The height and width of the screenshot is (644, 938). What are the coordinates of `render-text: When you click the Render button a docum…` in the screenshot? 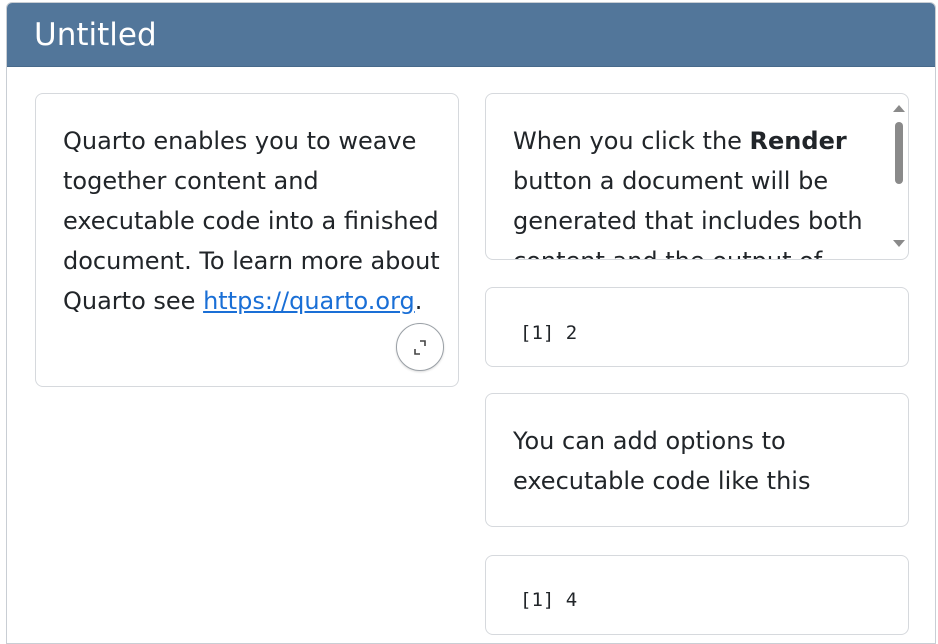 It's located at (698, 190).